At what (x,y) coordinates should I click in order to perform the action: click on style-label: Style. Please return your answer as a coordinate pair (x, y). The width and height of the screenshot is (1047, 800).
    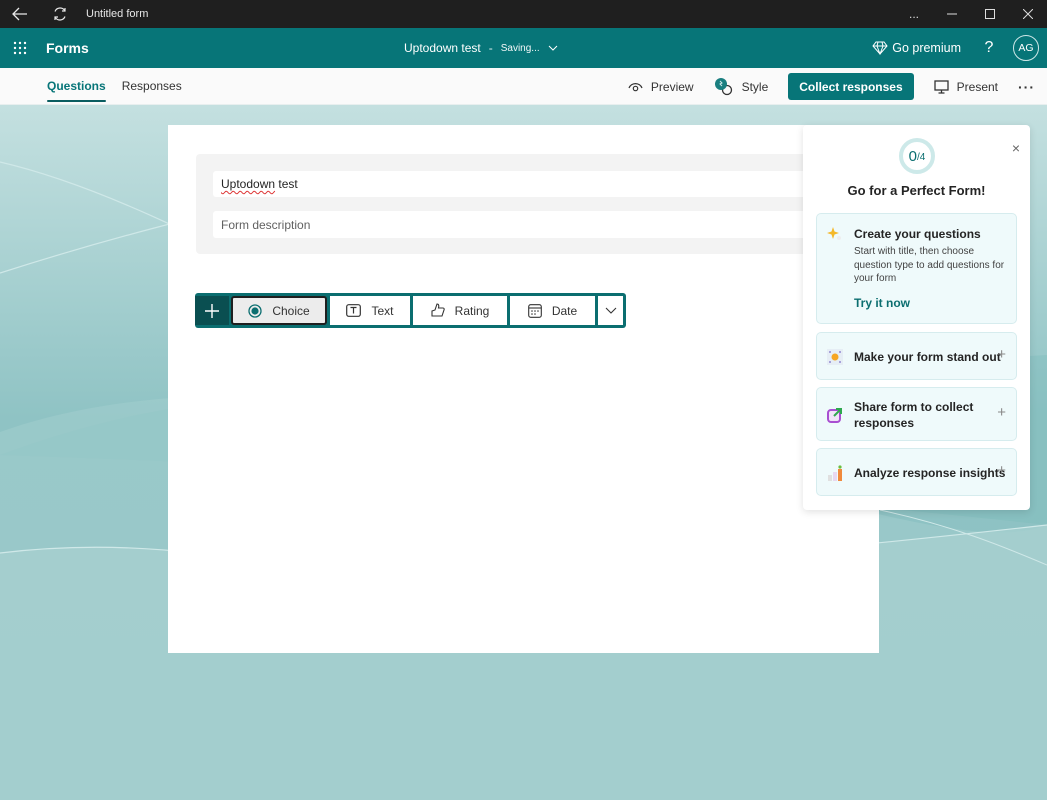
    Looking at the image, I should click on (755, 86).